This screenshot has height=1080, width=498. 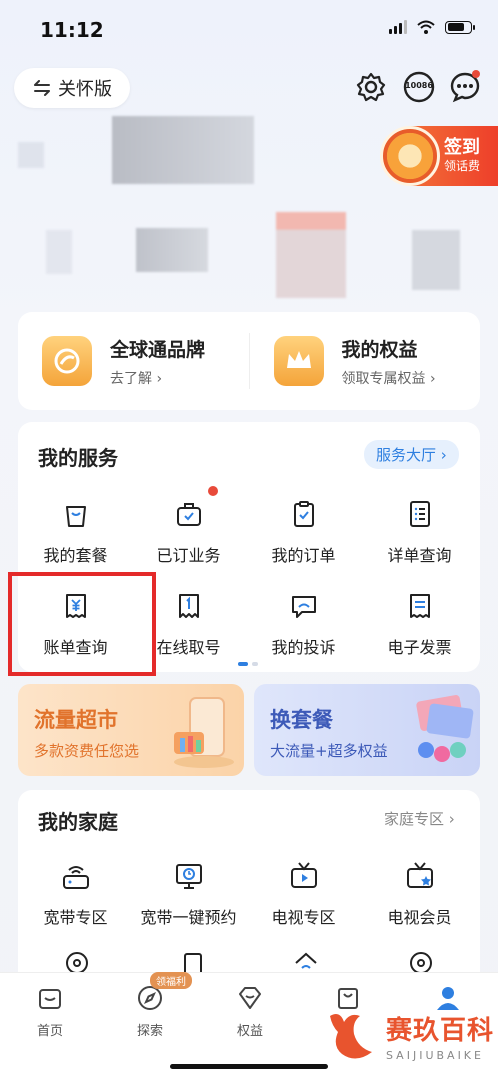 I want to click on family-zone-link: 家庭专区 ›, so click(x=419, y=818).